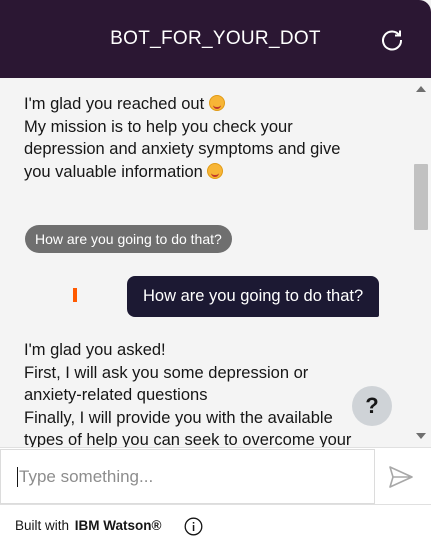 Image resolution: width=431 pixels, height=547 pixels. Describe the element at coordinates (392, 39) in the screenshot. I see `restart-icon` at that location.